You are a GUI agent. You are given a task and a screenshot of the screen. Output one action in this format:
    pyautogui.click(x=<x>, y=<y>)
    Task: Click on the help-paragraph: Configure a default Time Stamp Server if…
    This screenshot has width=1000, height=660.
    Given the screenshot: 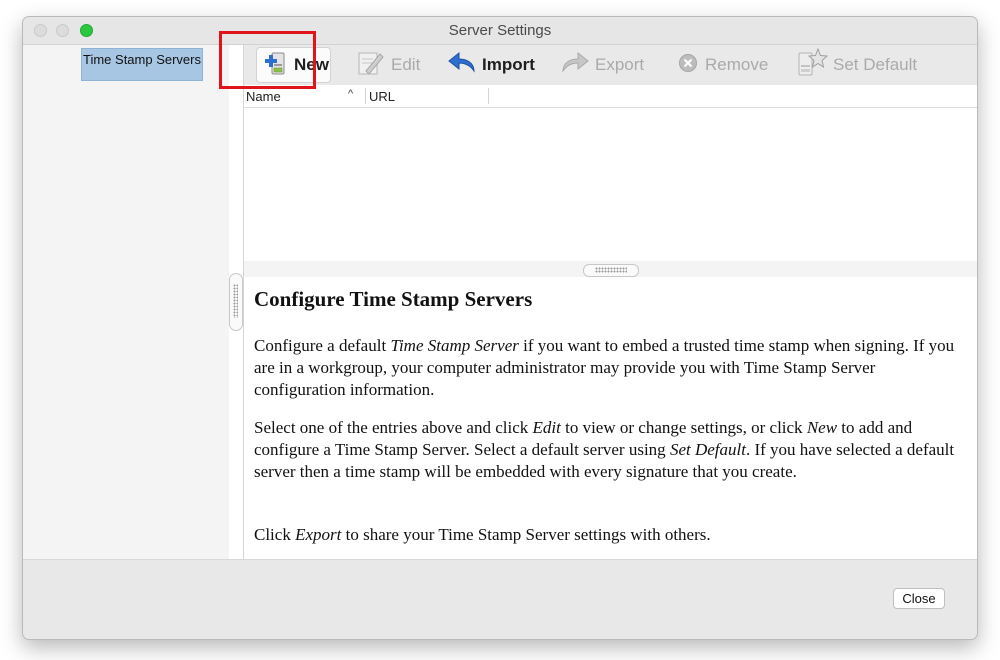 What is the action you would take?
    pyautogui.click(x=604, y=367)
    